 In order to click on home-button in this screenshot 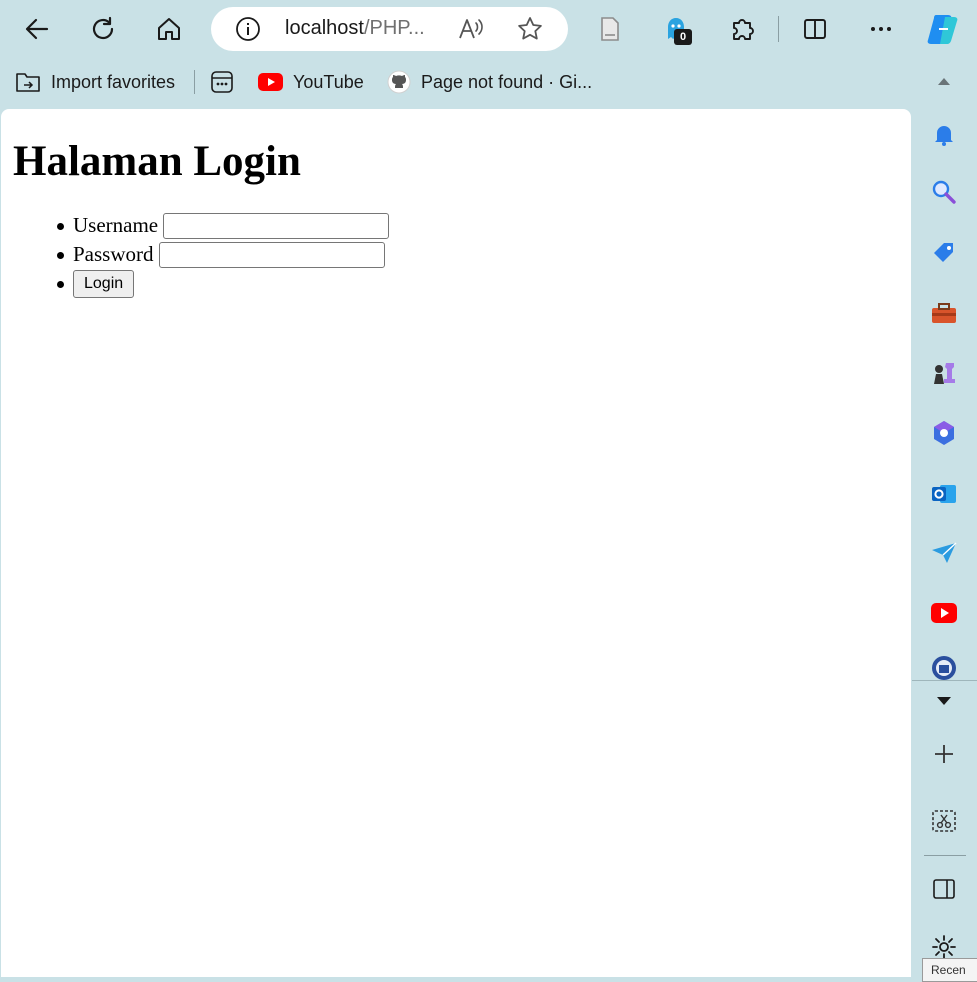, I will do `click(169, 29)`.